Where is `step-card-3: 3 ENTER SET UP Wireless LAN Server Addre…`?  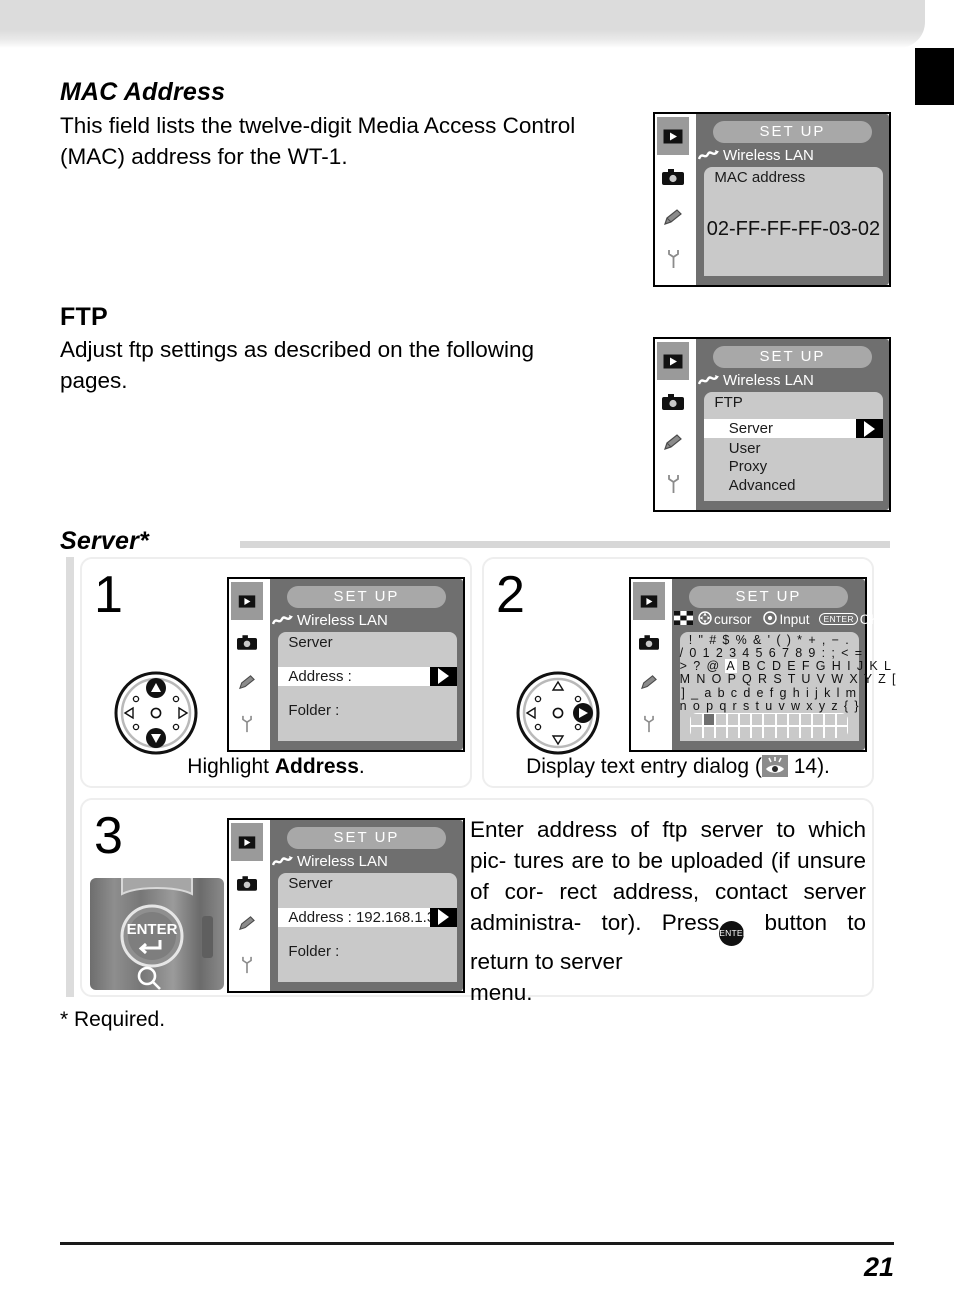 step-card-3: 3 ENTER SET UP Wireless LAN Server Addre… is located at coordinates (477, 901).